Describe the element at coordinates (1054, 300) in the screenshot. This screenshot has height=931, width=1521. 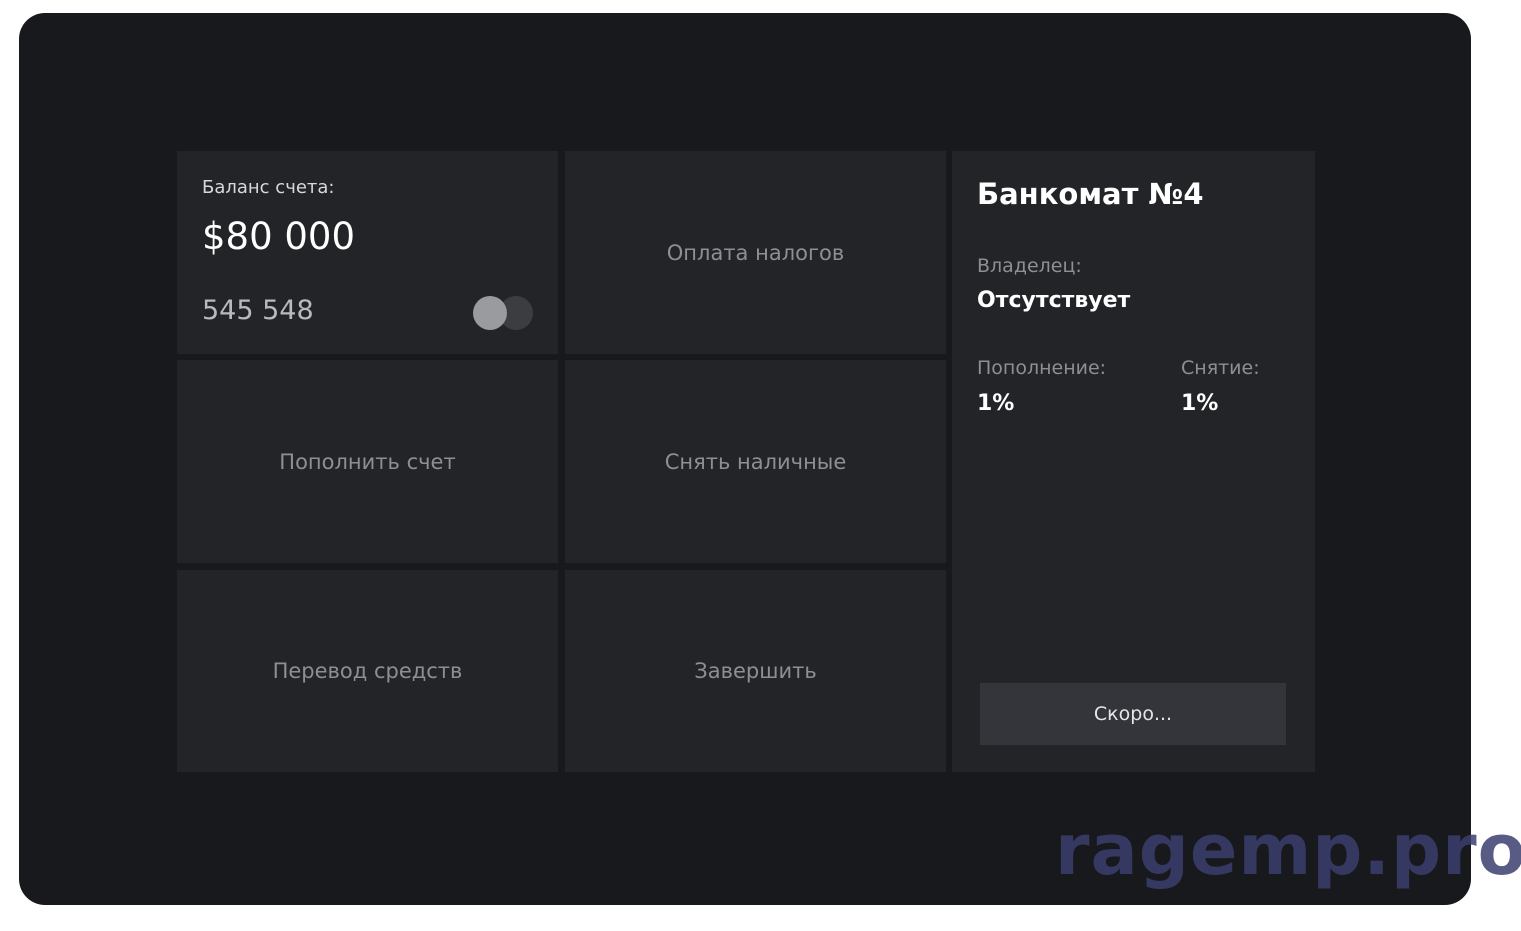
I see `owner-value: Отсутствует` at that location.